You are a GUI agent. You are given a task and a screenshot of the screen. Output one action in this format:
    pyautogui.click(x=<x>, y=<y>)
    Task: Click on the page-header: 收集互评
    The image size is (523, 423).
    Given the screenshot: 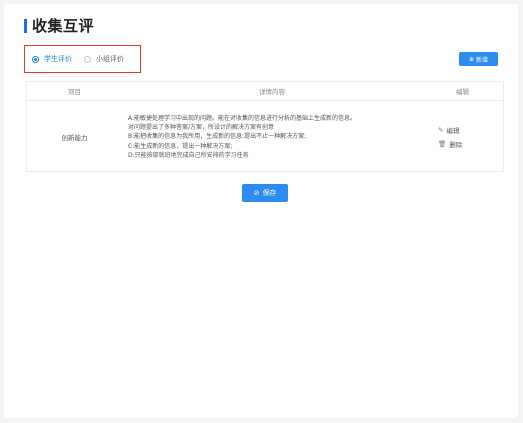 What is the action you would take?
    pyautogui.click(x=59, y=25)
    